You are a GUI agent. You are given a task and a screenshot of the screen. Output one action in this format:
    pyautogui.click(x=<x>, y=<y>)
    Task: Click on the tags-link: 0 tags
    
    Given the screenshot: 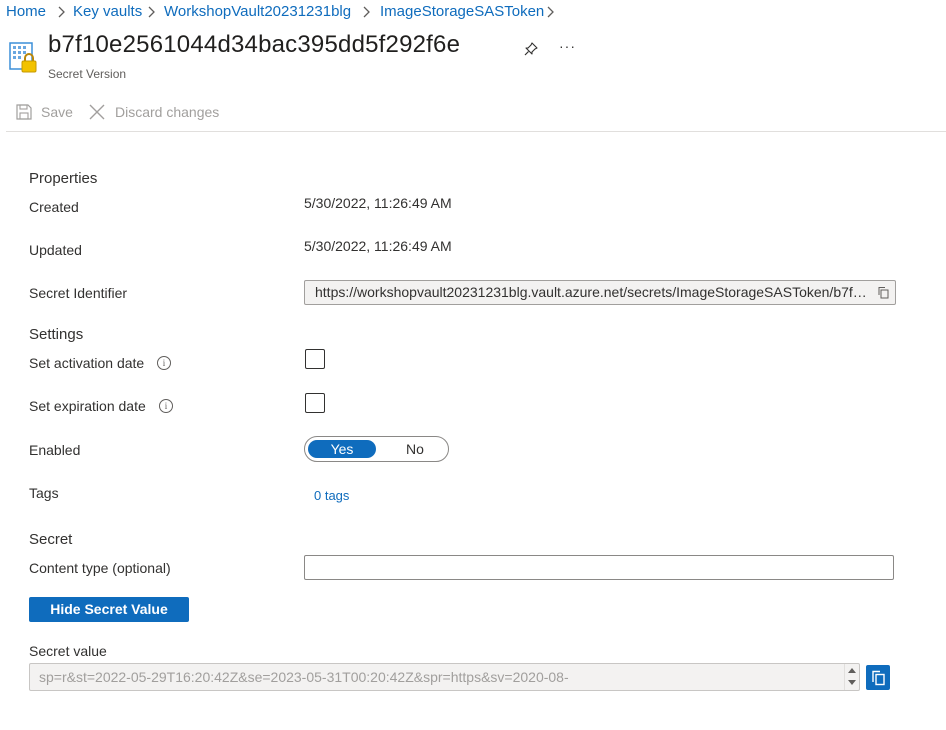 What is the action you would take?
    pyautogui.click(x=331, y=495)
    